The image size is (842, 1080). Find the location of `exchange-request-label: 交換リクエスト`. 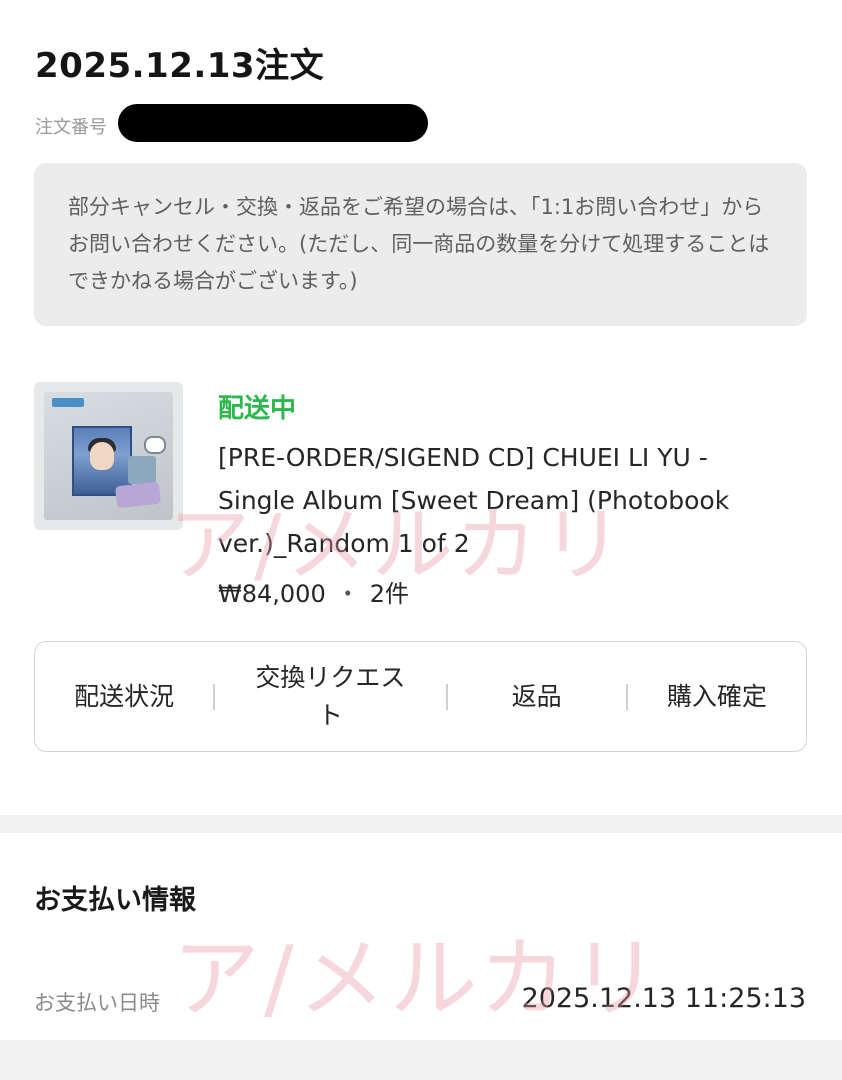

exchange-request-label: 交換リクエスト is located at coordinates (330, 696).